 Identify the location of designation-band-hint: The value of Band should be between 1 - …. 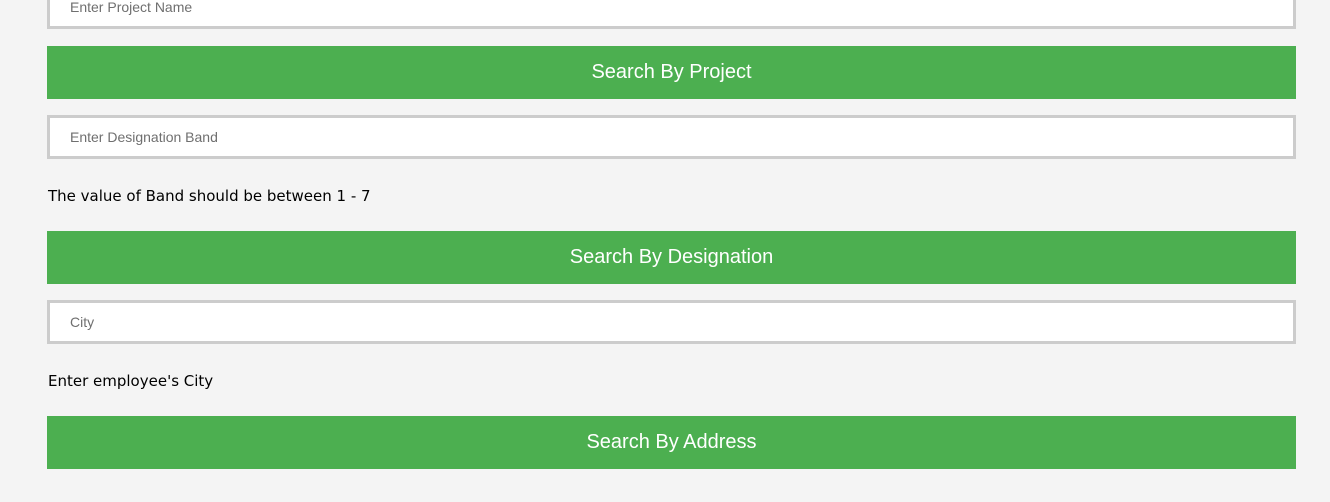
(209, 196).